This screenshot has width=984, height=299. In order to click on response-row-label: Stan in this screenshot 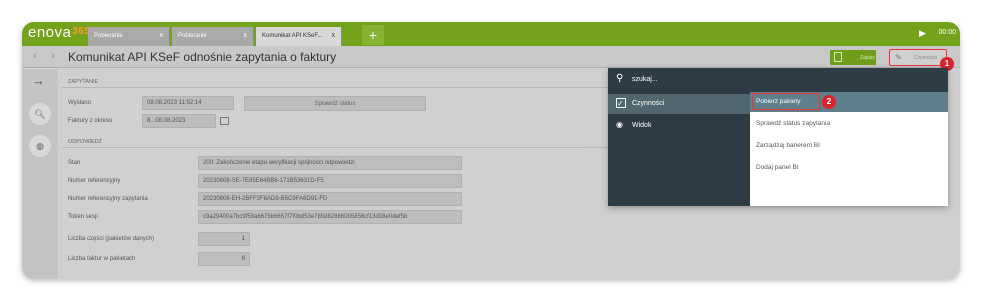, I will do `click(74, 163)`.